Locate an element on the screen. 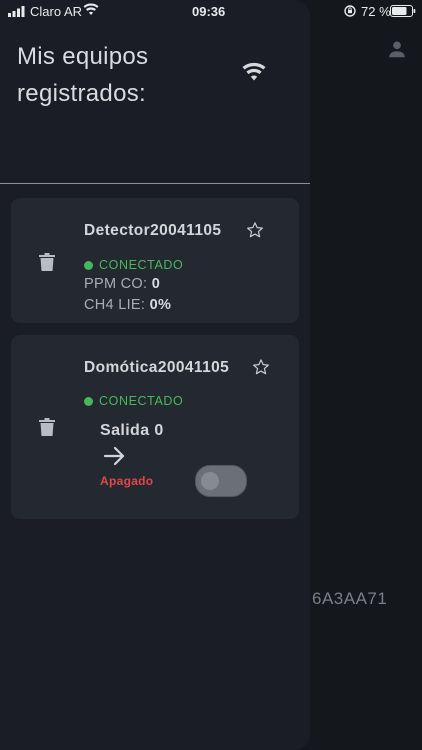 This screenshot has width=422, height=750. background-device-id: 6A3AA71 is located at coordinates (350, 598).